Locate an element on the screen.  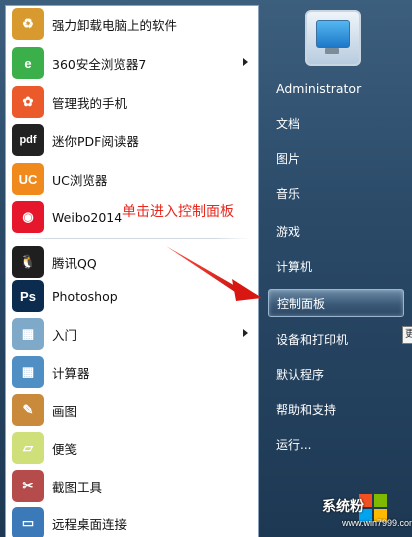
link-computer: 计算机 is located at coordinates (341, 266).